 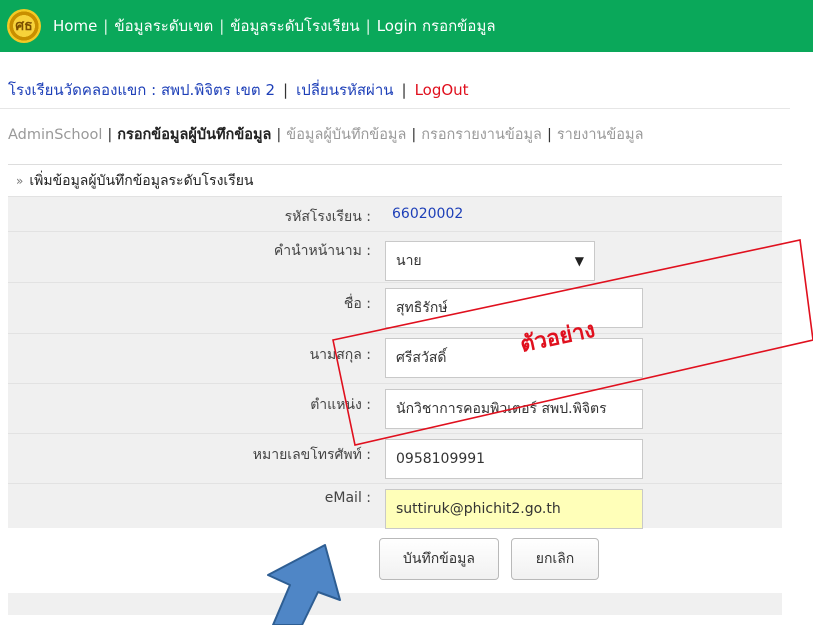 What do you see at coordinates (557, 338) in the screenshot?
I see `example-stamp-text: ตัวอย่าง` at bounding box center [557, 338].